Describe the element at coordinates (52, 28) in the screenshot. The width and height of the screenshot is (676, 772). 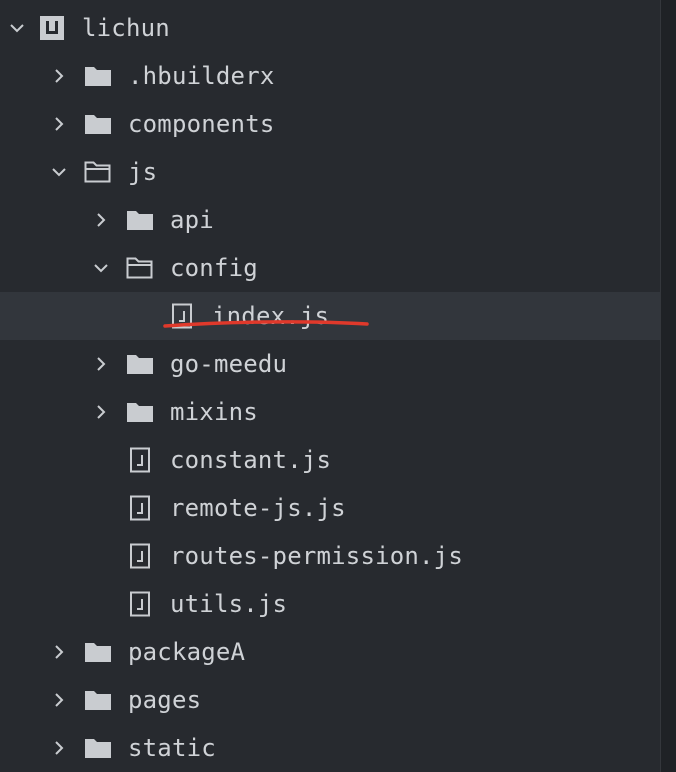
I see `project-icon` at that location.